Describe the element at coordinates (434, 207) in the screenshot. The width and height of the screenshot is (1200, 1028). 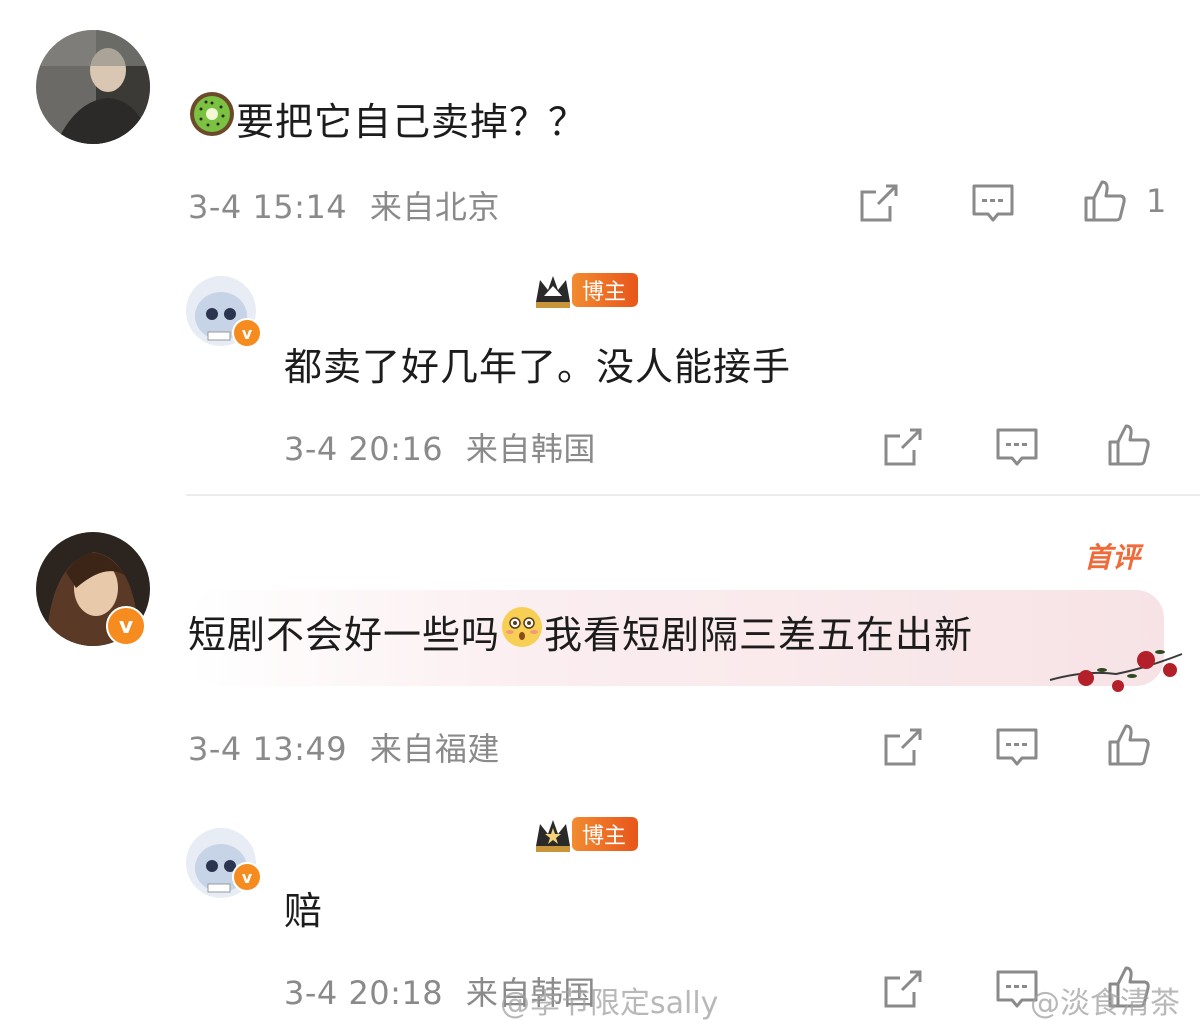
I see `comment-location: 来自北京` at that location.